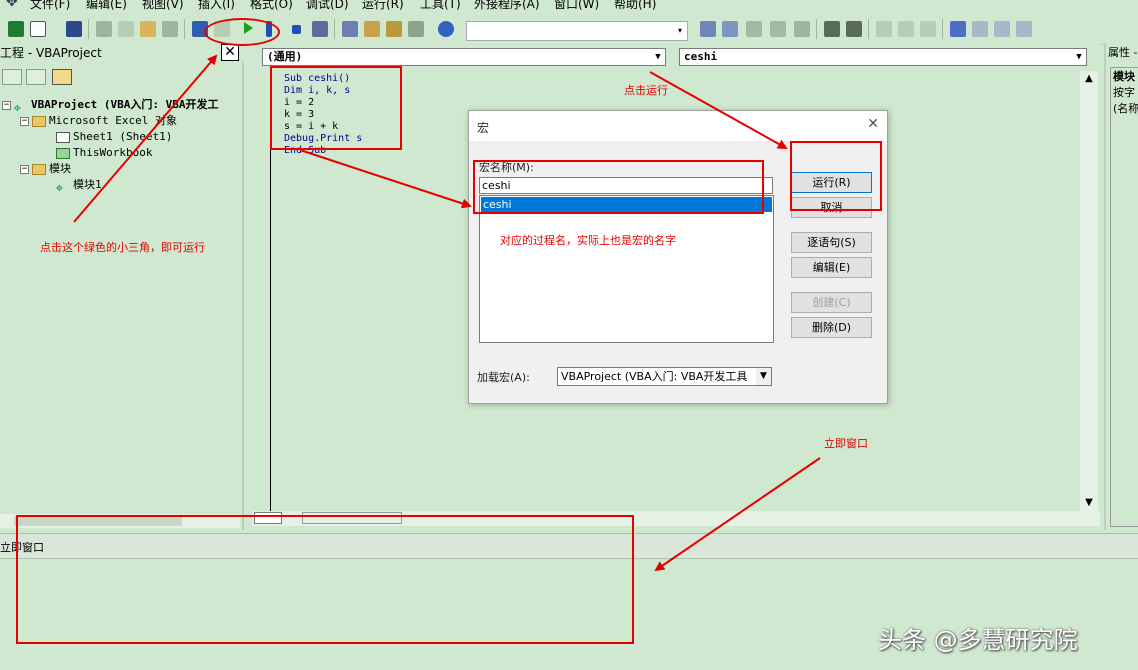 The image size is (1138, 670). Describe the element at coordinates (122, 247) in the screenshot. I see `note-green-triangle: 点击这个绿色的小三角，即可运行` at that location.